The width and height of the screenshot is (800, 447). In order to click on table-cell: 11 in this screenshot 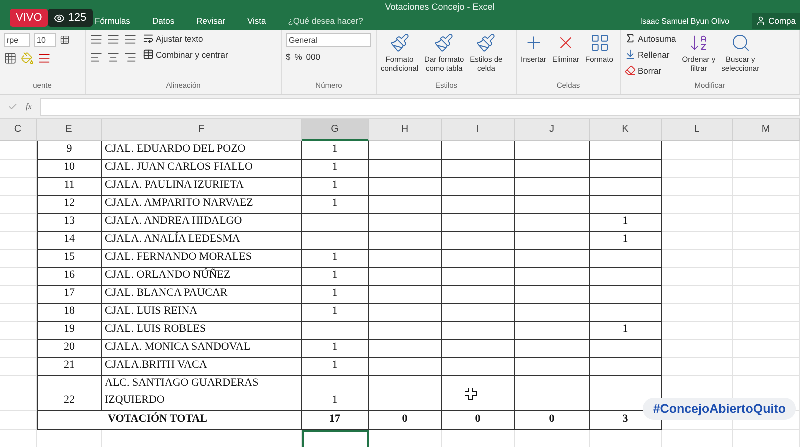, I will do `click(69, 186)`.